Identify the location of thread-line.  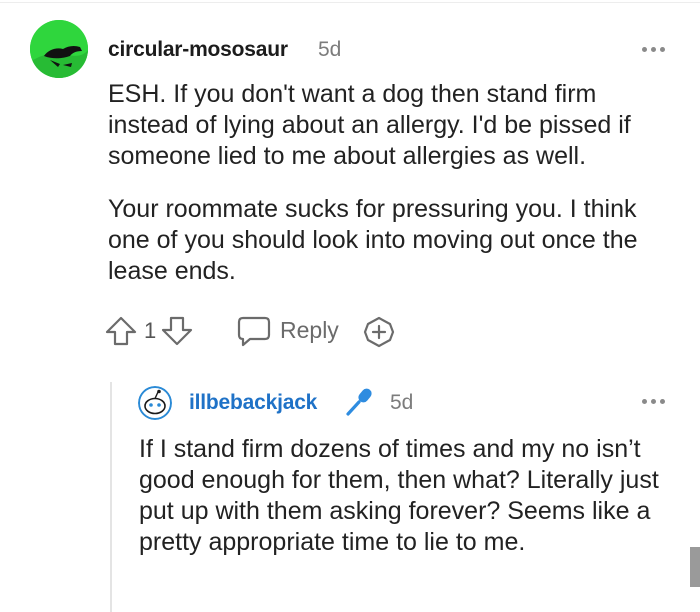
(111, 497).